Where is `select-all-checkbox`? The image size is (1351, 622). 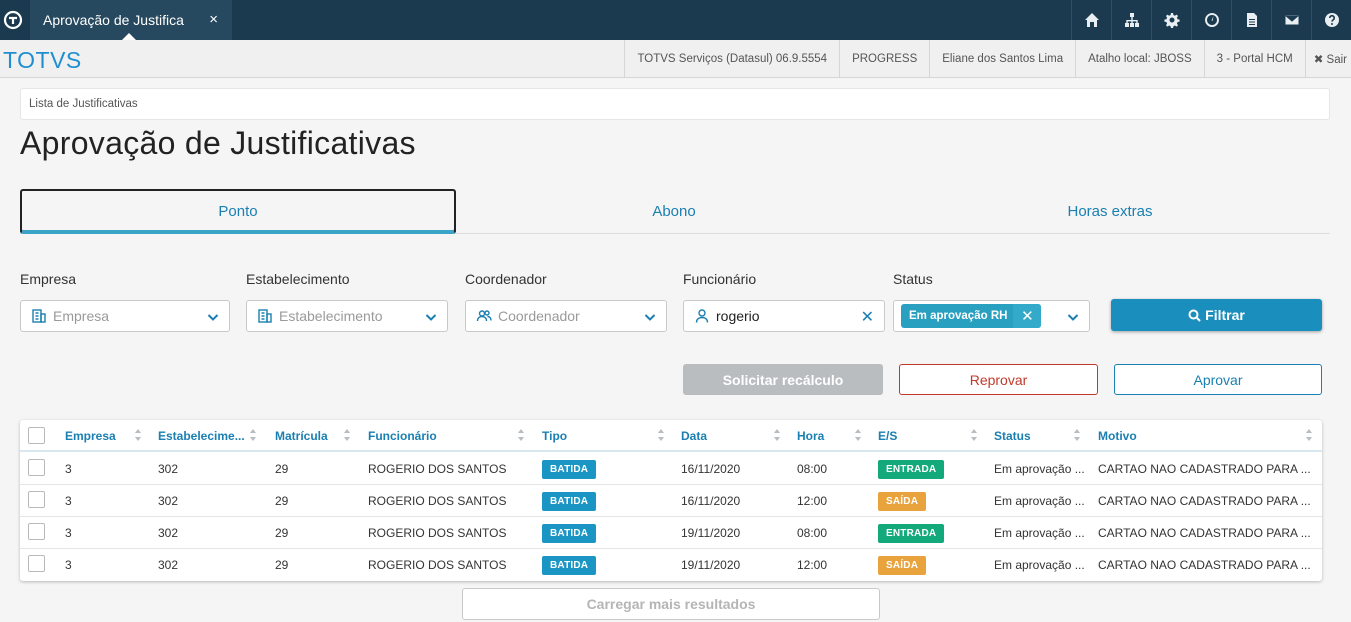 select-all-checkbox is located at coordinates (36, 435).